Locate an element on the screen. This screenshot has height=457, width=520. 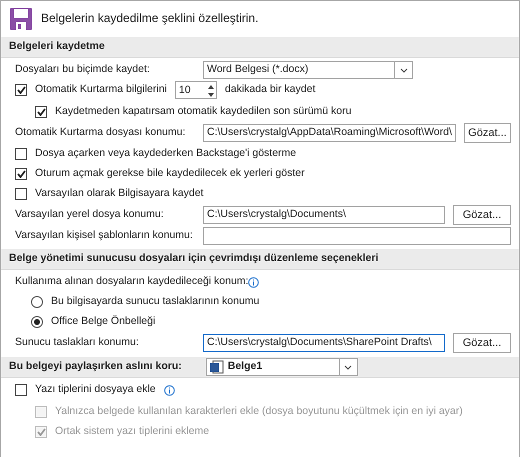
checkbox-label: Yalnızca belgede kullanılan karakterleri ekle (dosya boyutunu küçültmek için en iyi ayar) is located at coordinates (259, 412).